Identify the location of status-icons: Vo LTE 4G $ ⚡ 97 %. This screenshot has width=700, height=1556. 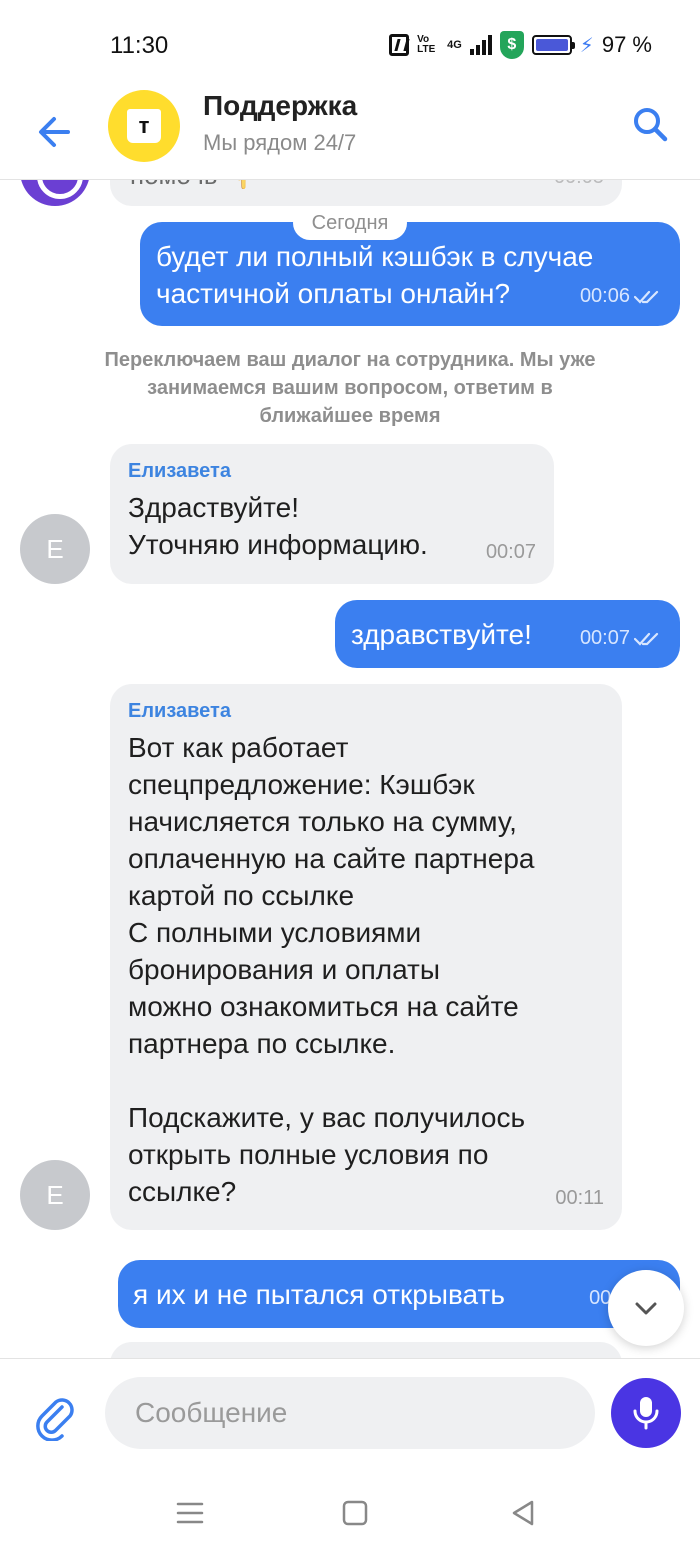
(520, 45).